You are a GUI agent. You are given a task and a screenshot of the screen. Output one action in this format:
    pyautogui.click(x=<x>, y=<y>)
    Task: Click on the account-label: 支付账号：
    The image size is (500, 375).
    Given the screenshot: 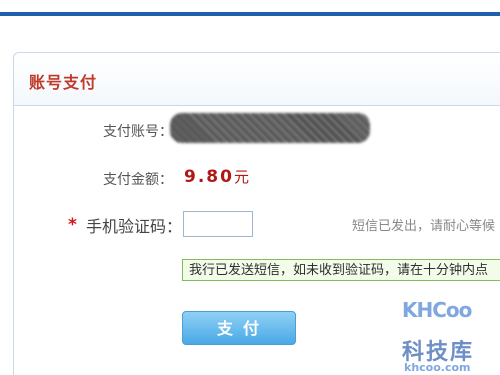 What is the action you would take?
    pyautogui.click(x=138, y=132)
    